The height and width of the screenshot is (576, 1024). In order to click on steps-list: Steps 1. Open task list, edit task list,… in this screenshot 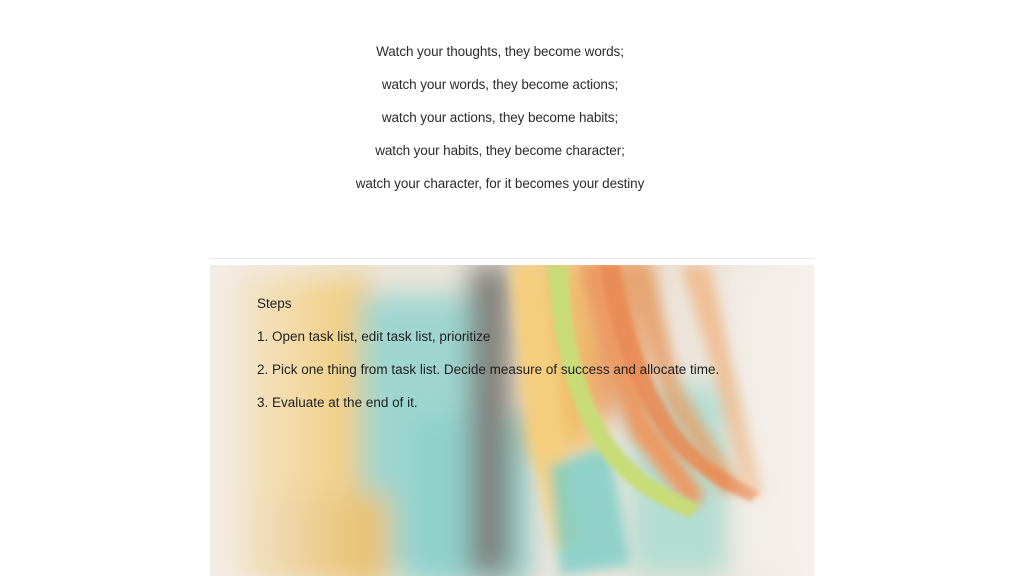, I will do `click(488, 359)`.